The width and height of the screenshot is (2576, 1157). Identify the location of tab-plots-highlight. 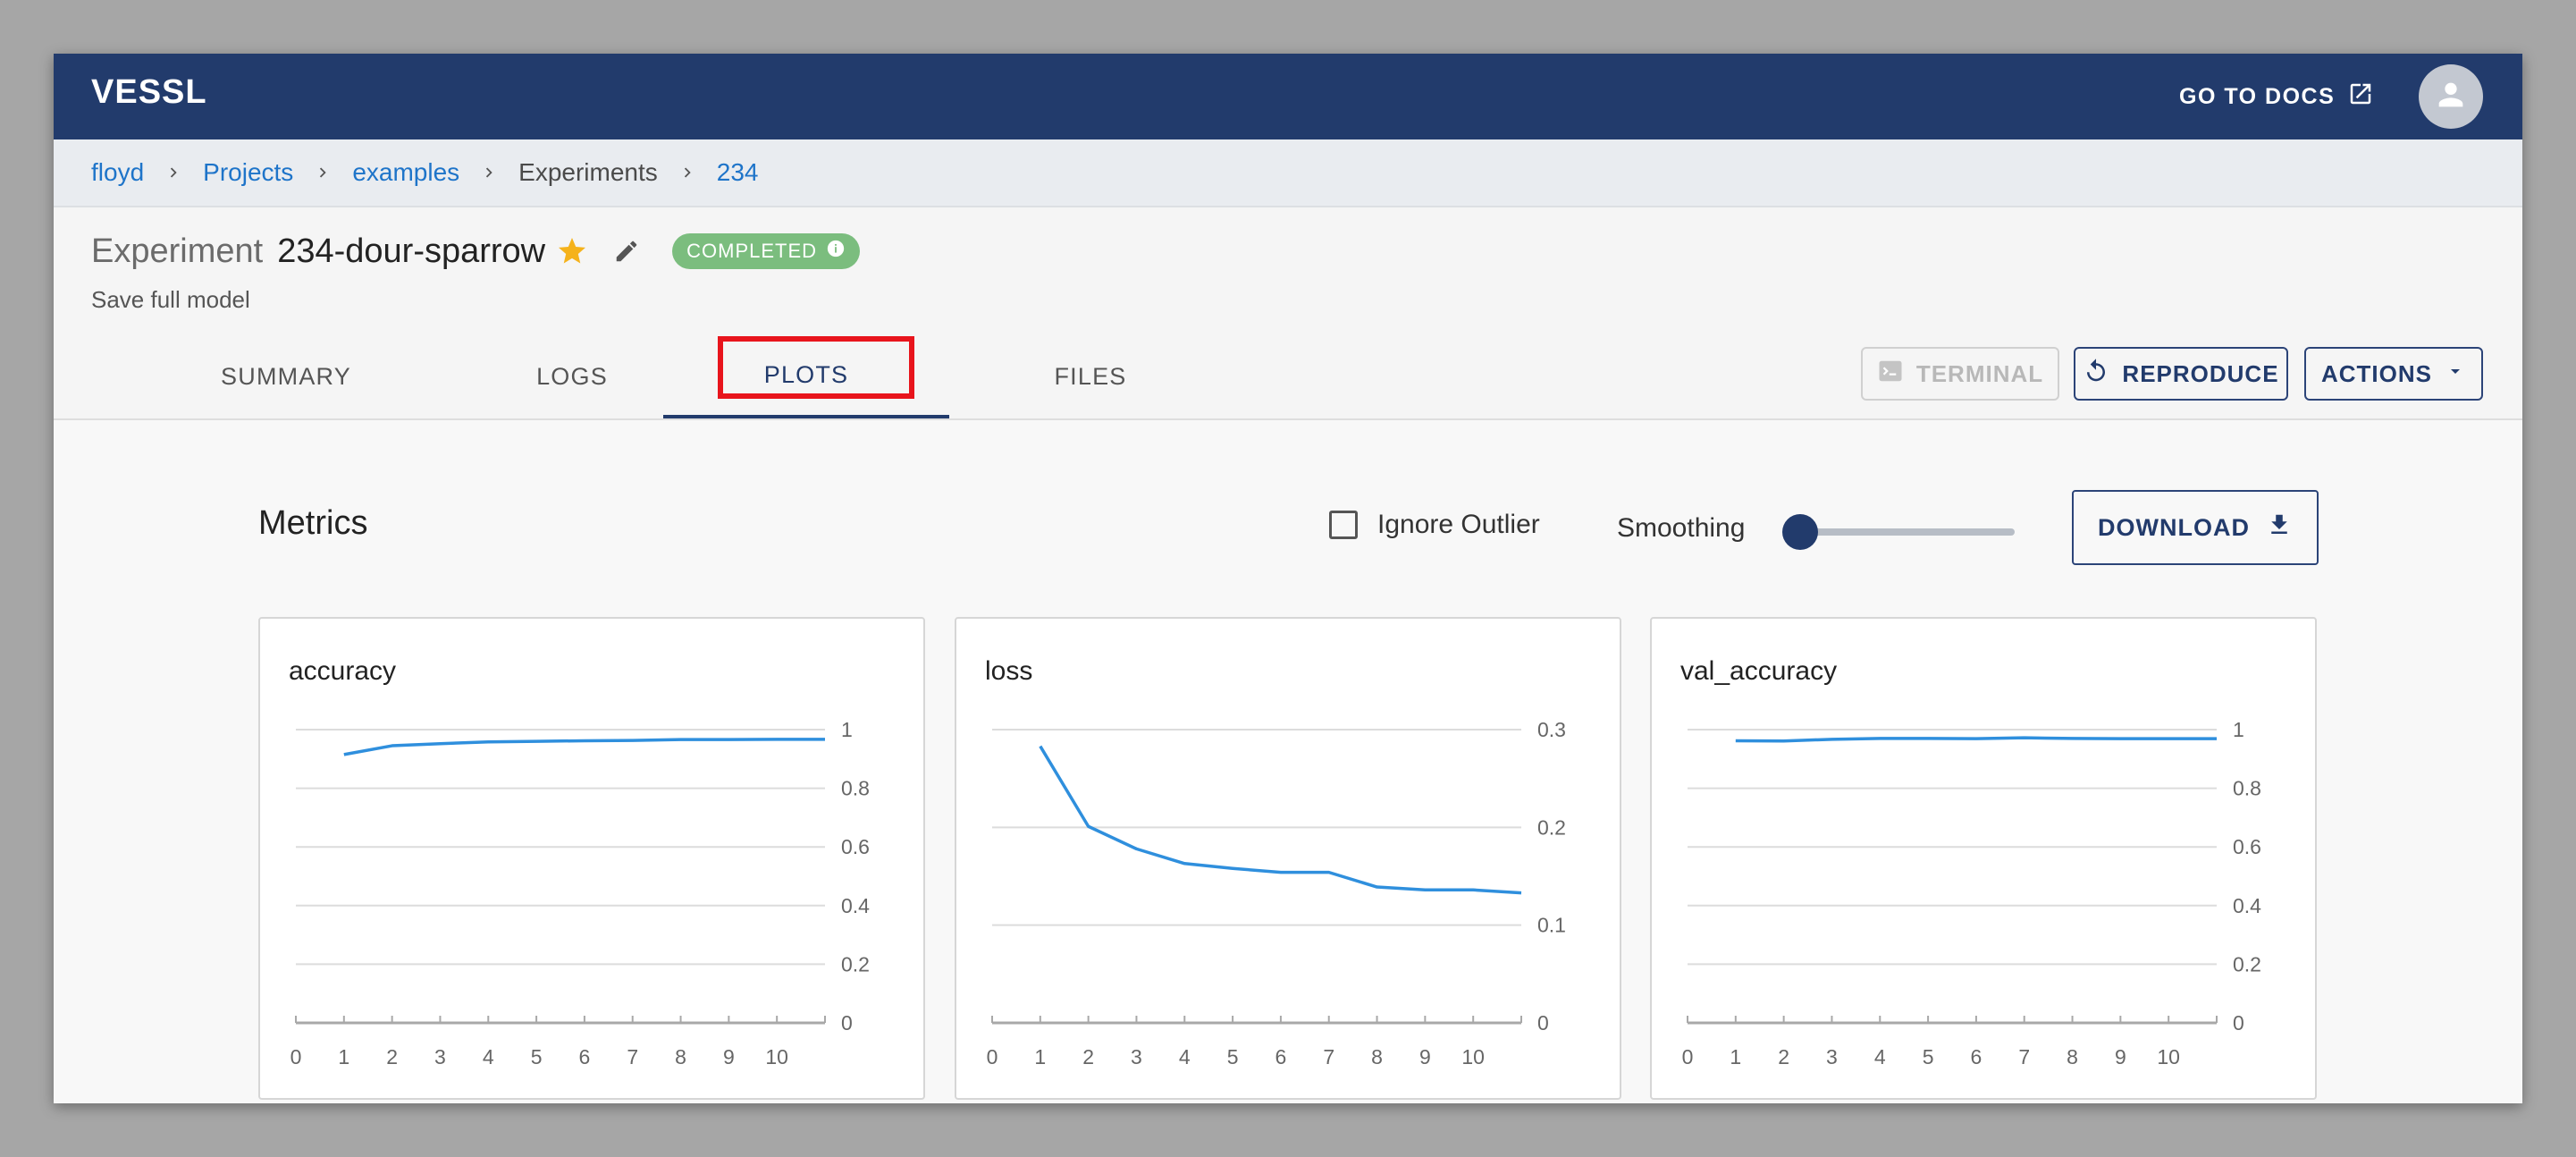
(816, 367).